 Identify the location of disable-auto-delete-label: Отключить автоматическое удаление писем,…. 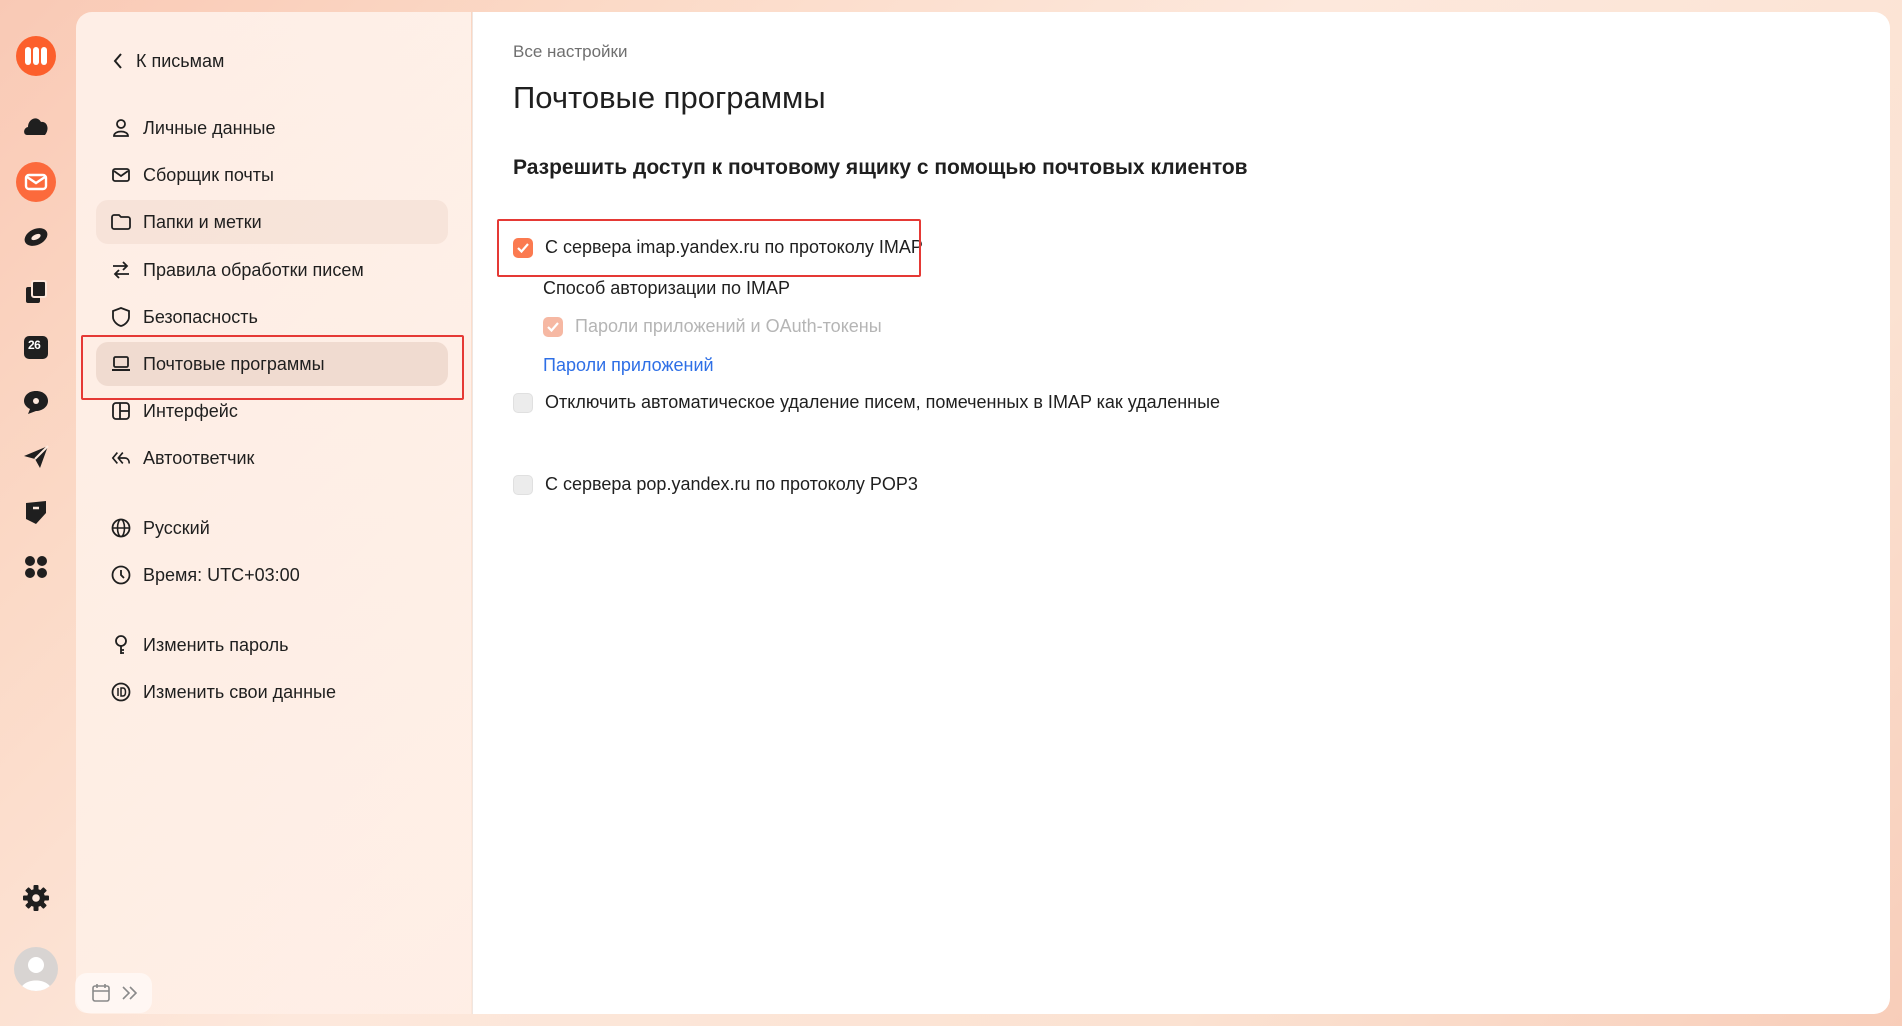
(883, 402).